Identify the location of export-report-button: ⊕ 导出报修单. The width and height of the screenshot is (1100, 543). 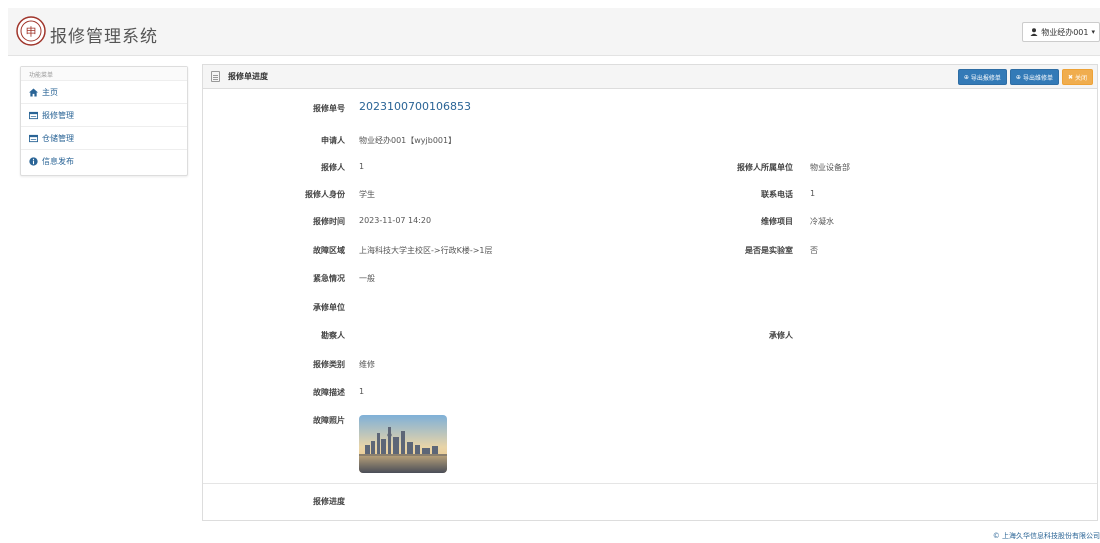
(982, 77).